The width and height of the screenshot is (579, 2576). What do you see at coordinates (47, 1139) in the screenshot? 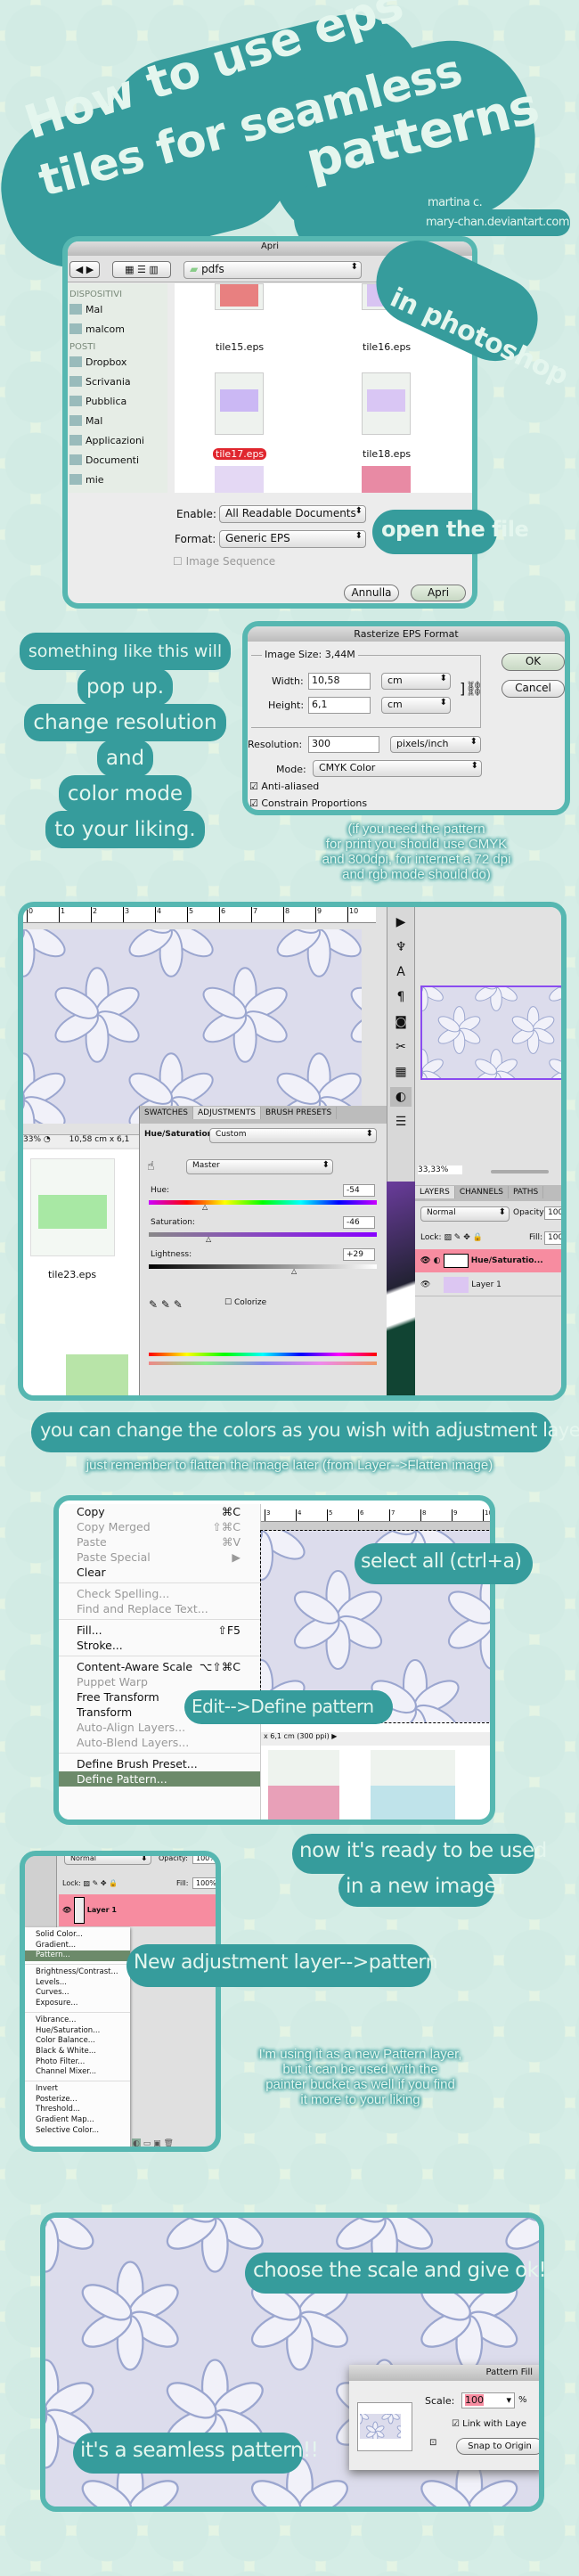
I see `status-menu-icon: ◔` at bounding box center [47, 1139].